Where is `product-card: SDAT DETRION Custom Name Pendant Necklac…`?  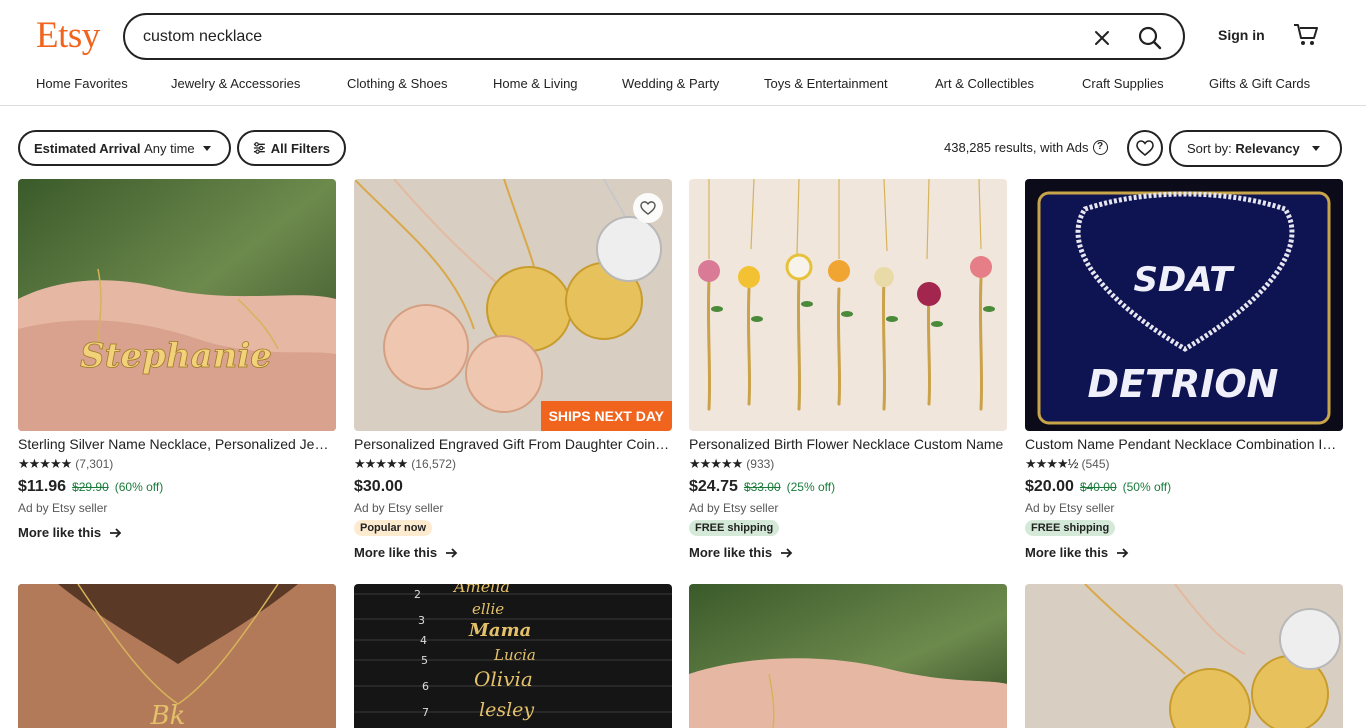 product-card: SDAT DETRION Custom Name Pendant Necklac… is located at coordinates (1184, 369).